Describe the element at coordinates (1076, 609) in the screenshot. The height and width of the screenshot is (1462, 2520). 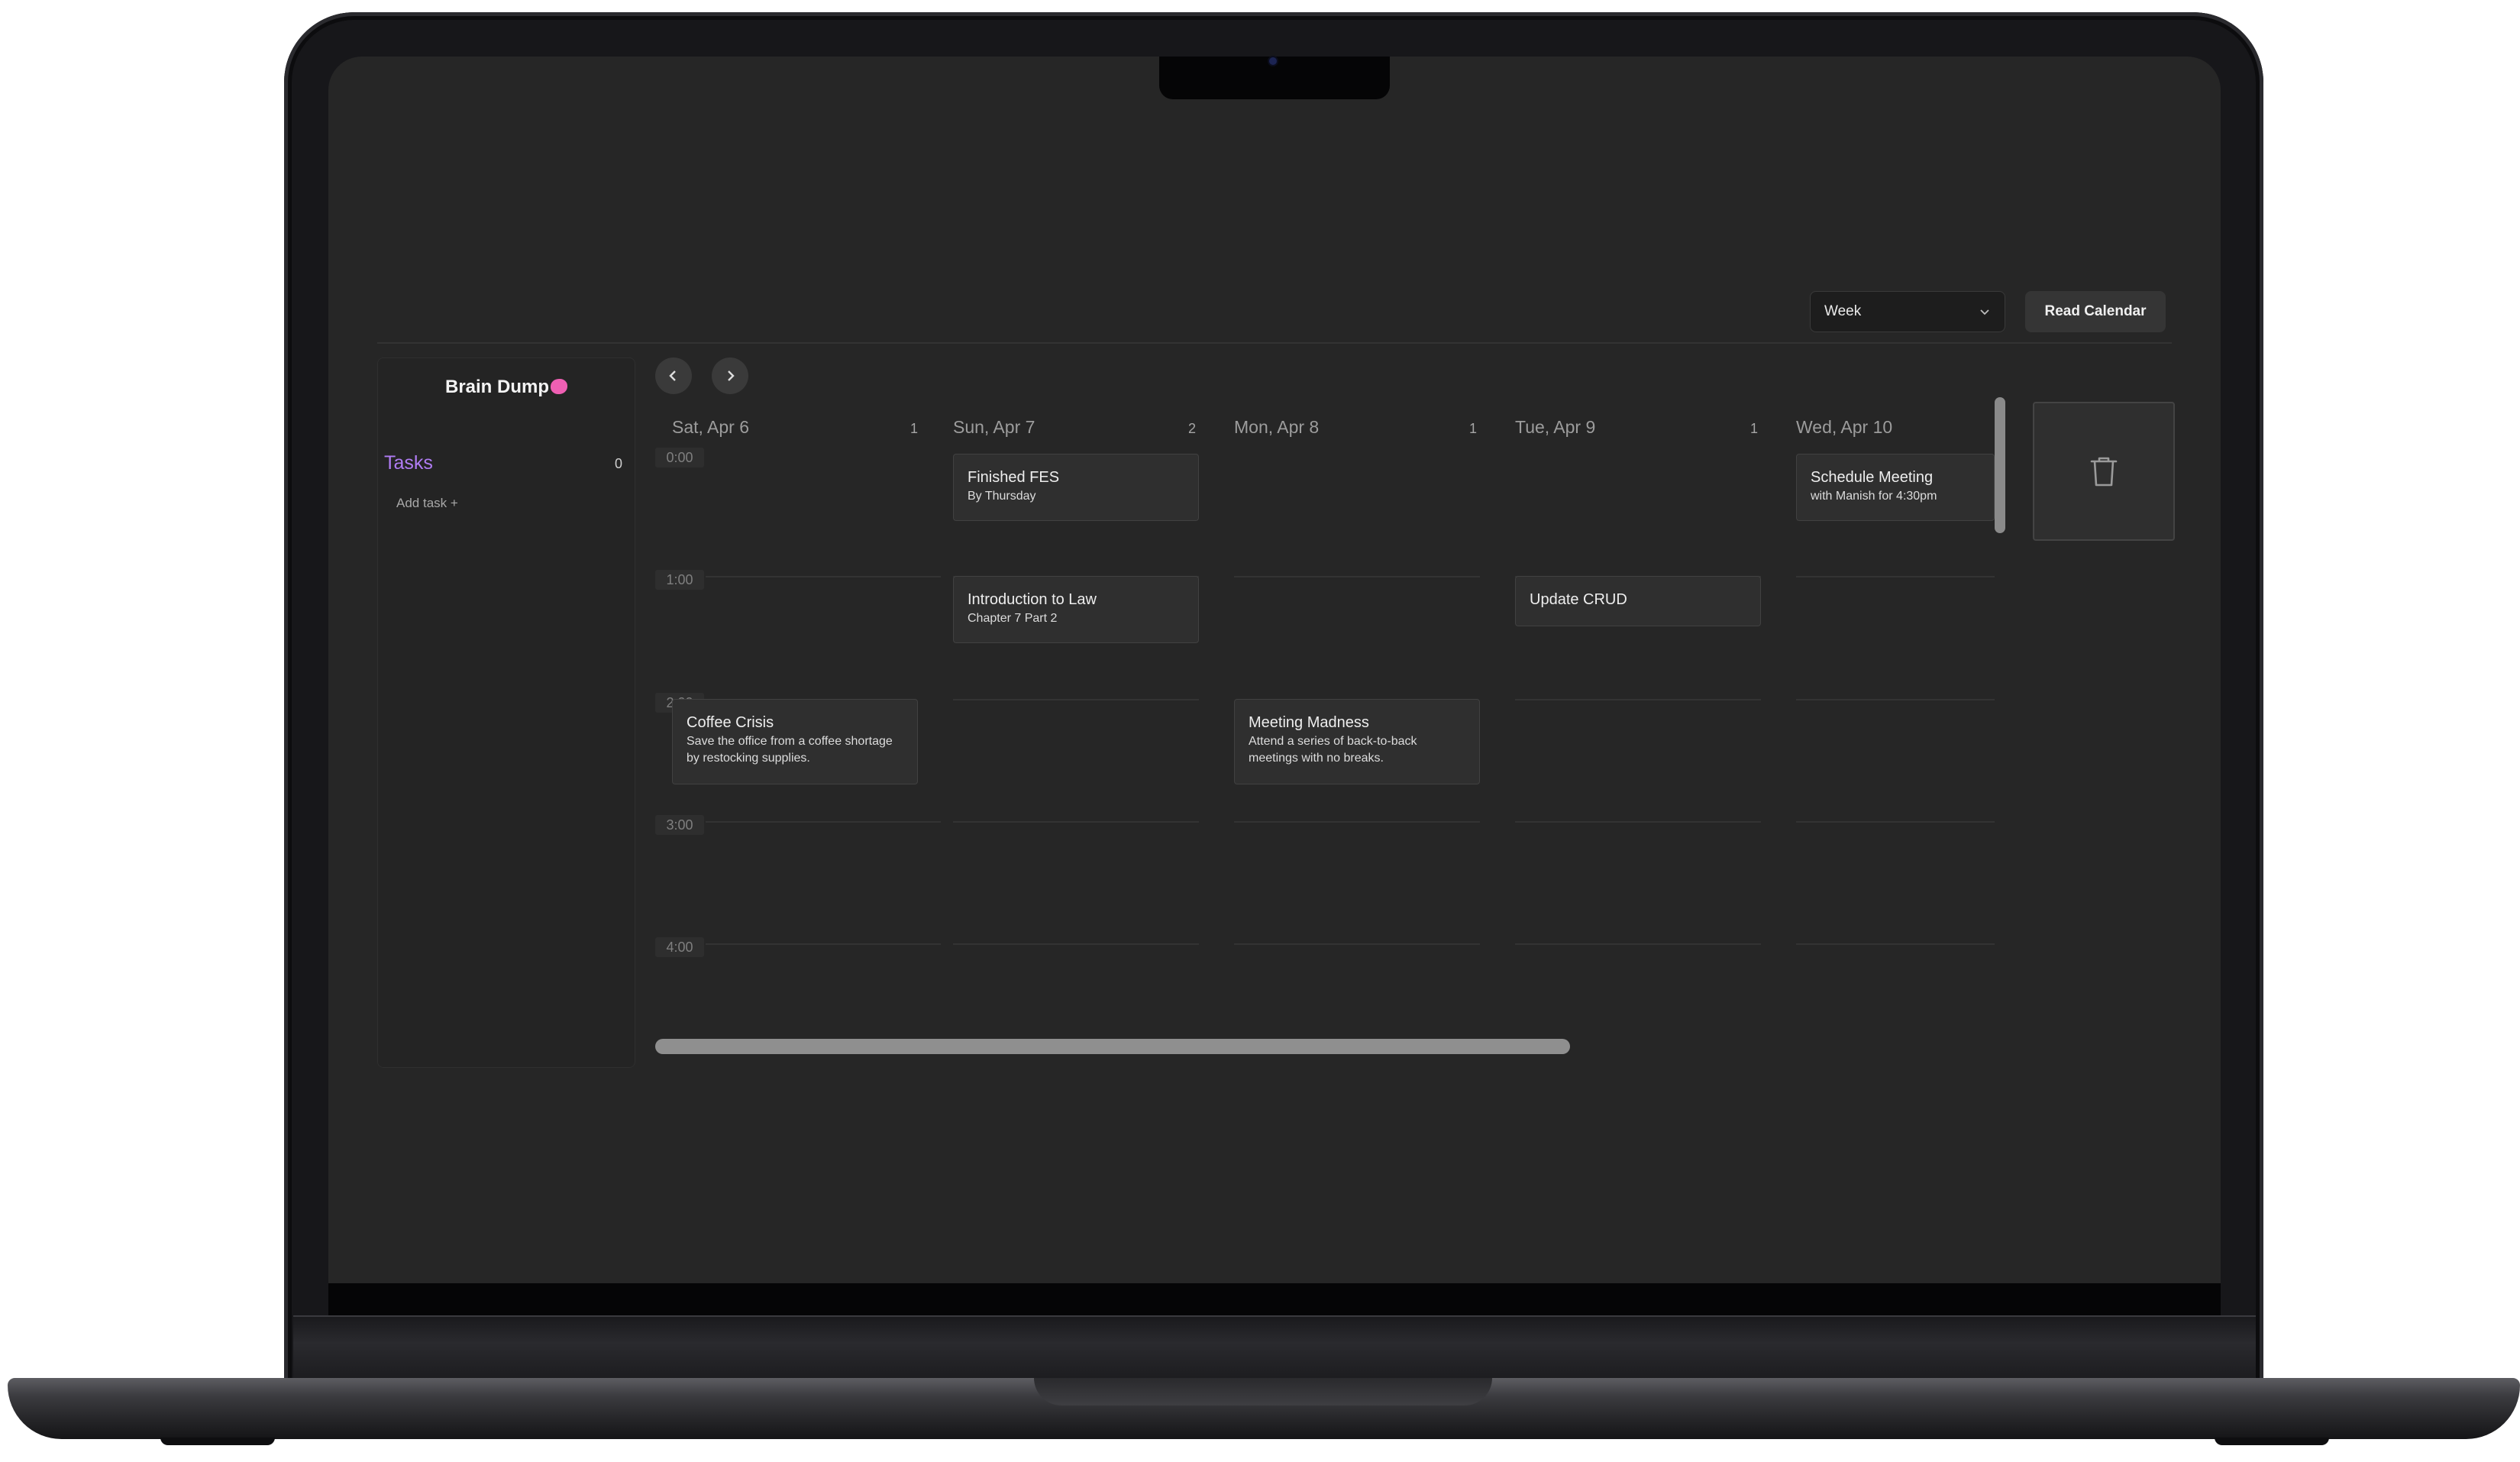
I see `event-card: Introduction to Law Chapter 7 Part 2` at that location.